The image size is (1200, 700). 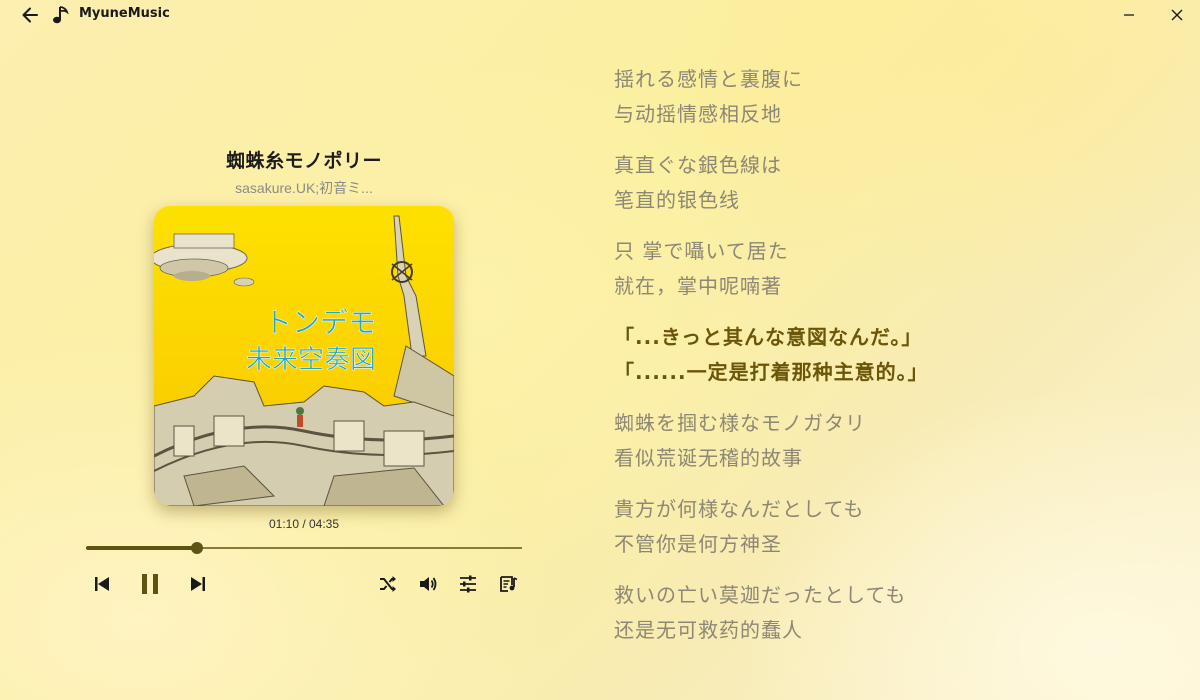 What do you see at coordinates (894, 97) in the screenshot?
I see `lyric-line: 揺れる感情と裏腹に 与动摇情感相反地` at bounding box center [894, 97].